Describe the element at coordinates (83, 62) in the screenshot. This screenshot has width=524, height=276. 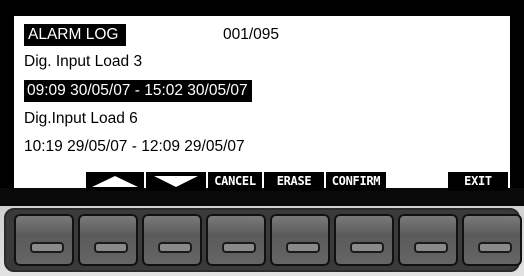
I see `log-entry-1-name: Dig. Input Load 3` at that location.